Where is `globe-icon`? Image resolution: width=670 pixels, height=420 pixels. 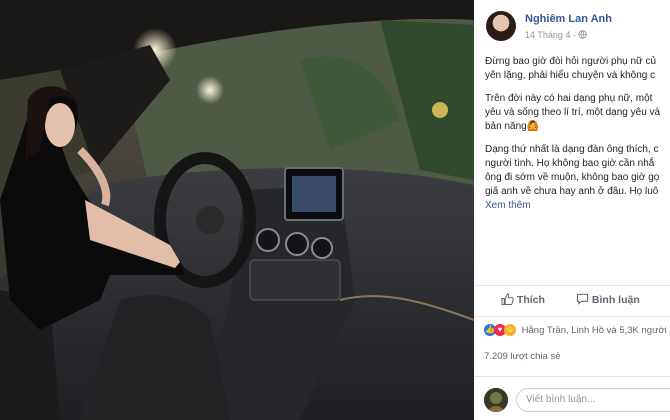
globe-icon is located at coordinates (582, 35).